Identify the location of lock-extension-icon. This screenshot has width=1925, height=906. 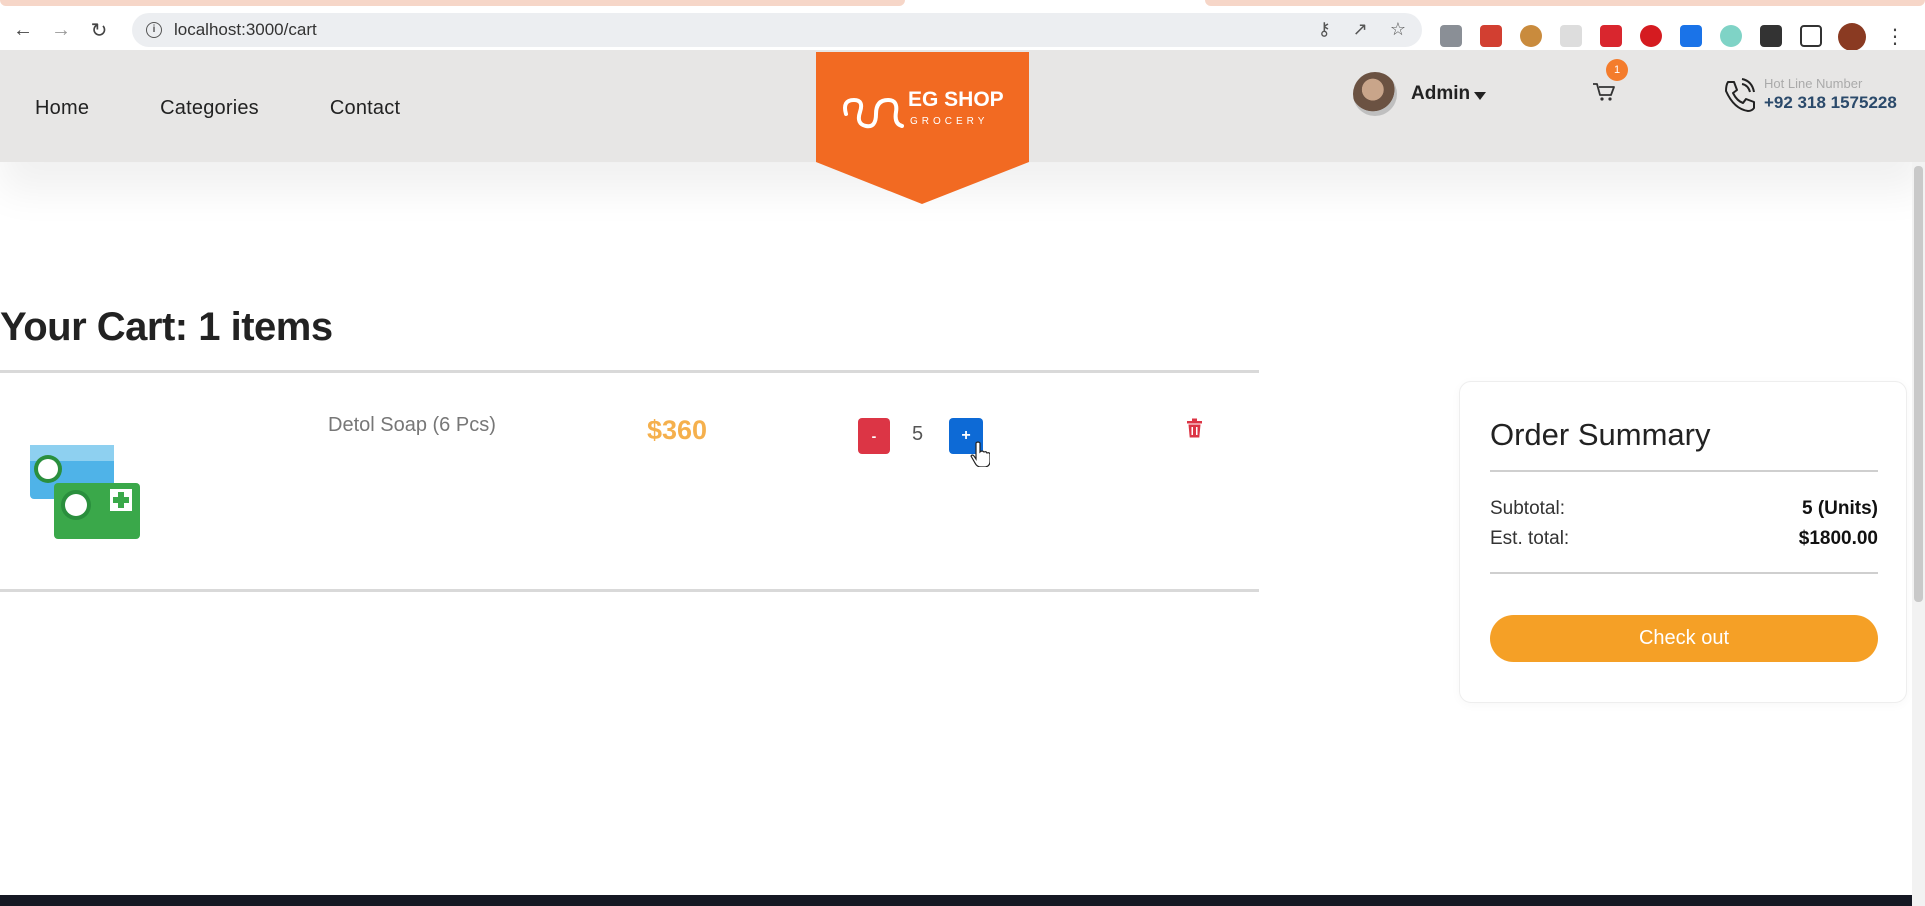
(1611, 36).